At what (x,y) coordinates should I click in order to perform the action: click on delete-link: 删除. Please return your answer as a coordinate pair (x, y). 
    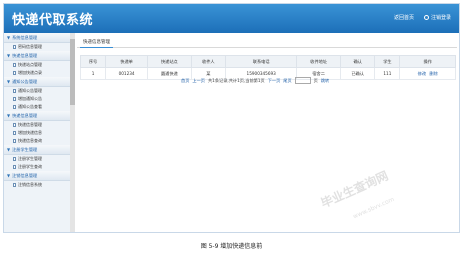
    Looking at the image, I should click on (433, 73).